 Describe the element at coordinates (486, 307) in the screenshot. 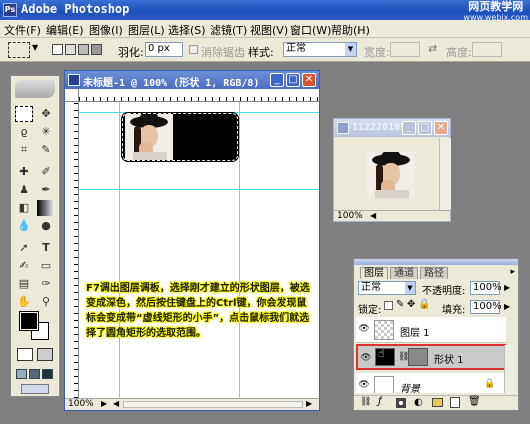

I see `fill-input: 100%` at that location.